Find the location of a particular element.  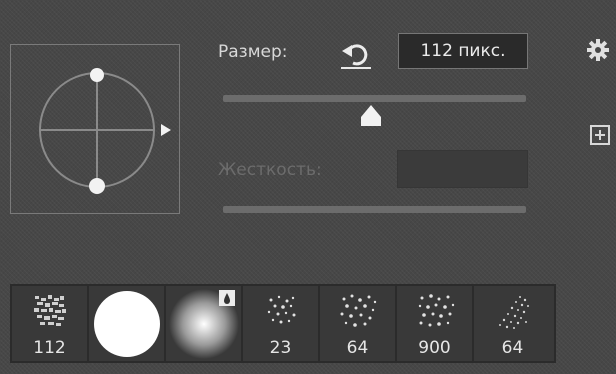

brush-size-label: 900 is located at coordinates (434, 348).